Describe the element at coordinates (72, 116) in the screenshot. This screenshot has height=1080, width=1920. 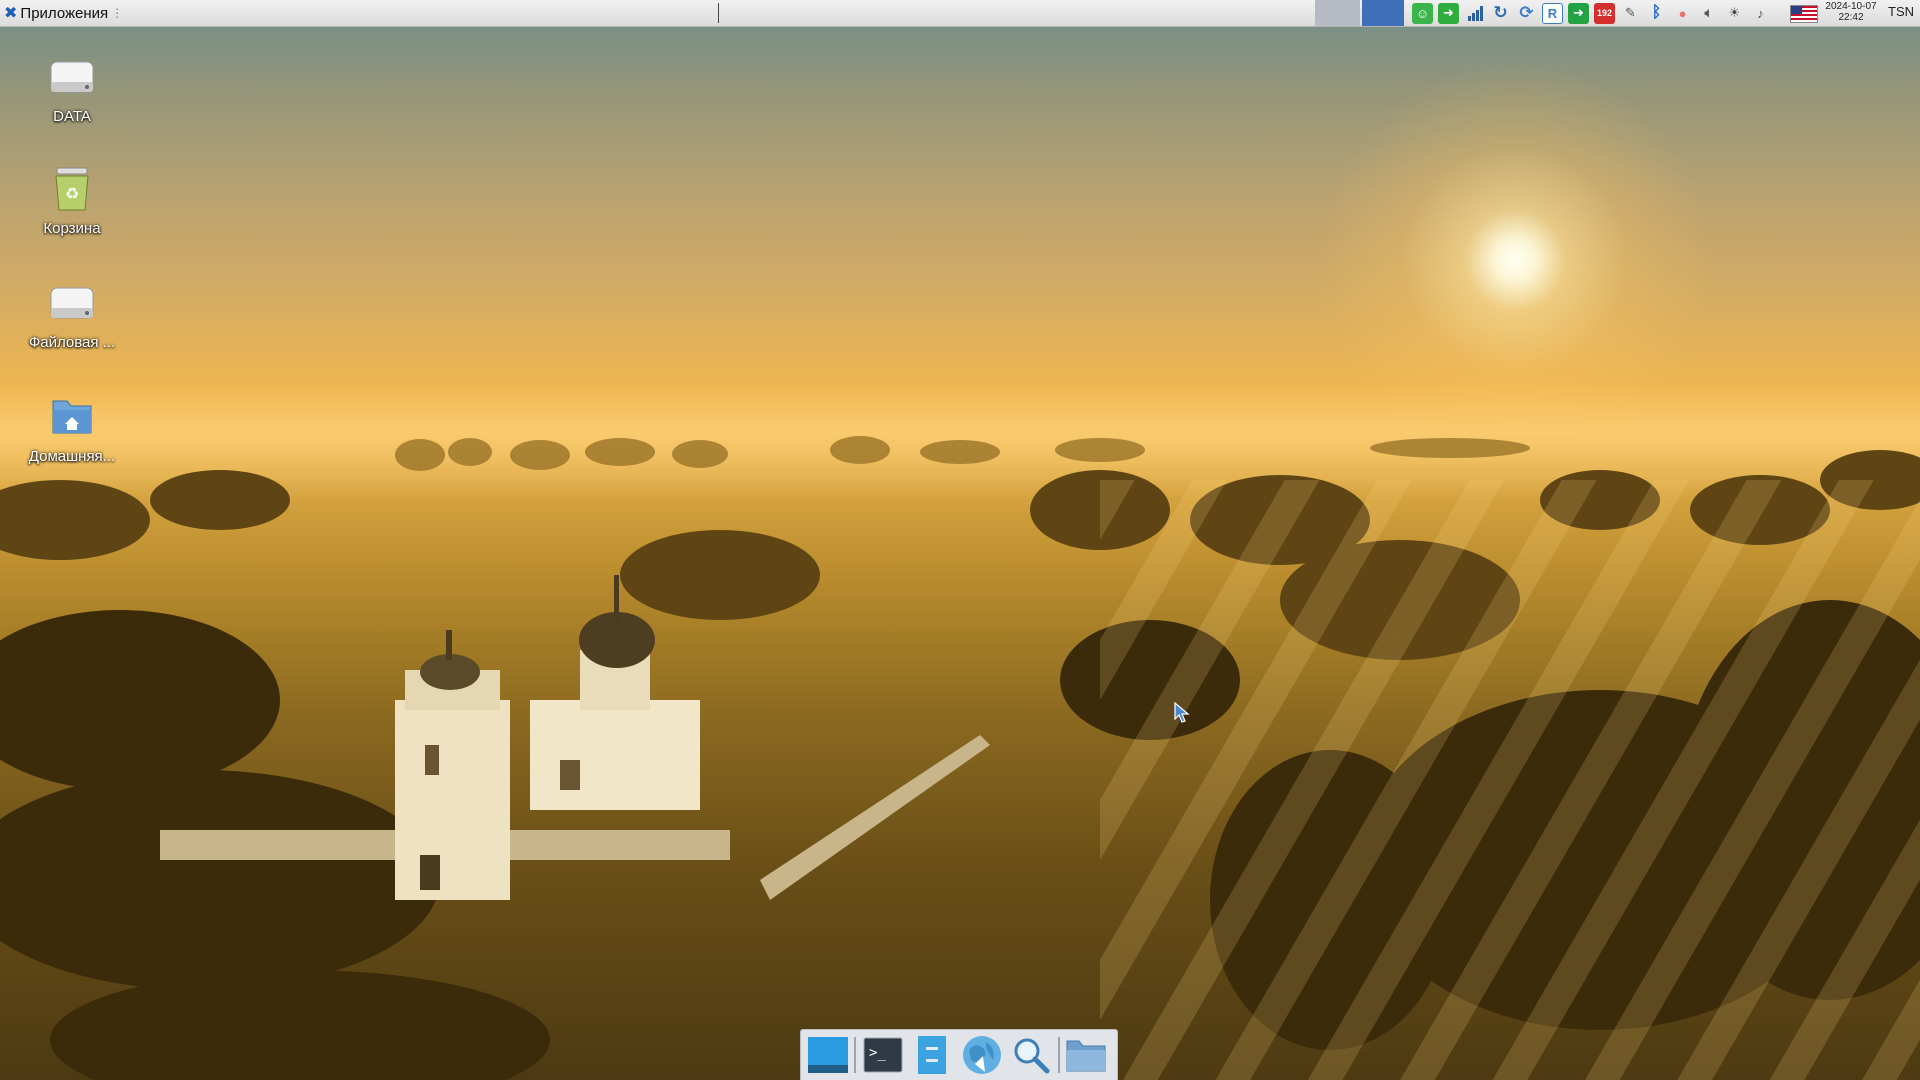
I see `desktop-icon-label: DATA` at that location.